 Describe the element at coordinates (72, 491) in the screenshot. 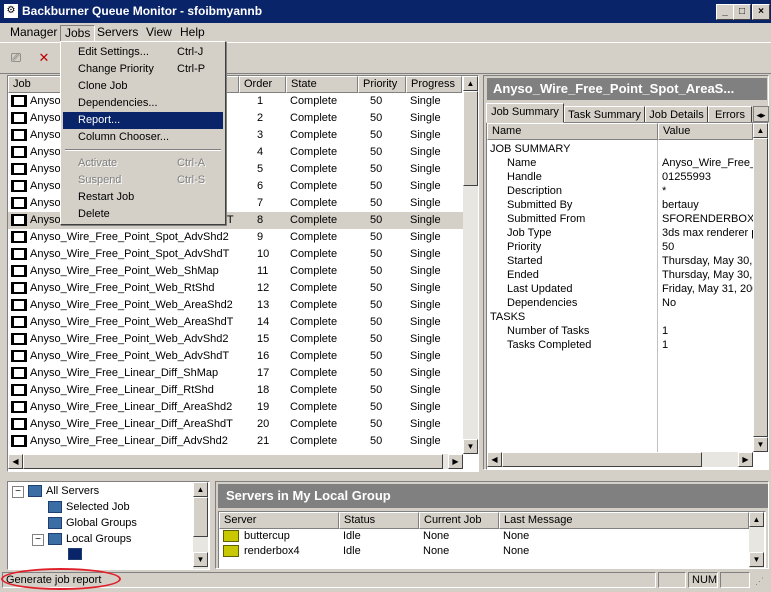

I see `tree-item-all-servers: All Servers` at that location.